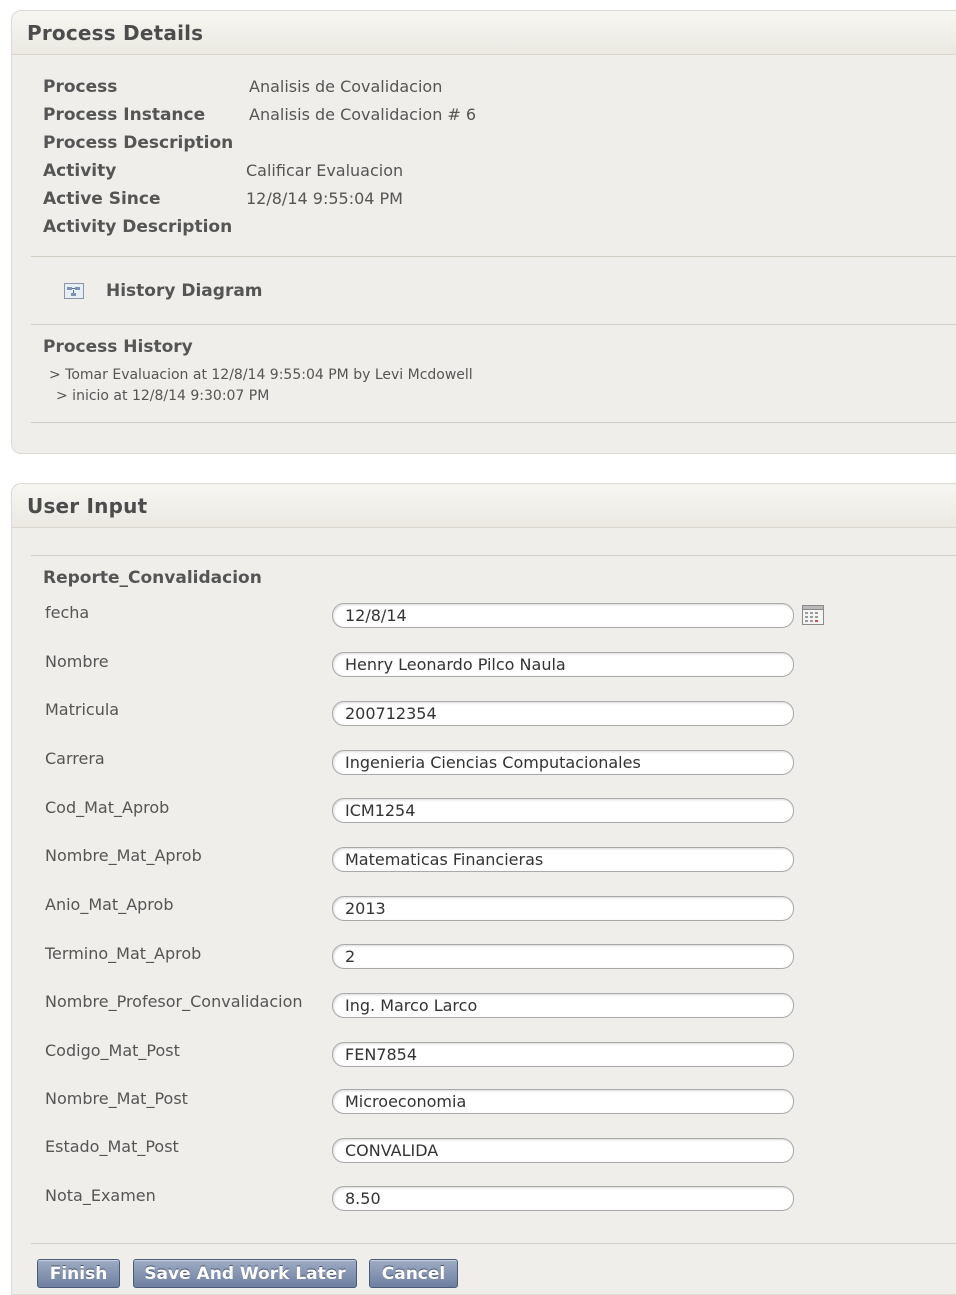 Image resolution: width=956 pixels, height=1295 pixels. Describe the element at coordinates (82, 709) in the screenshot. I see `field-label-matricula: Matricula` at that location.